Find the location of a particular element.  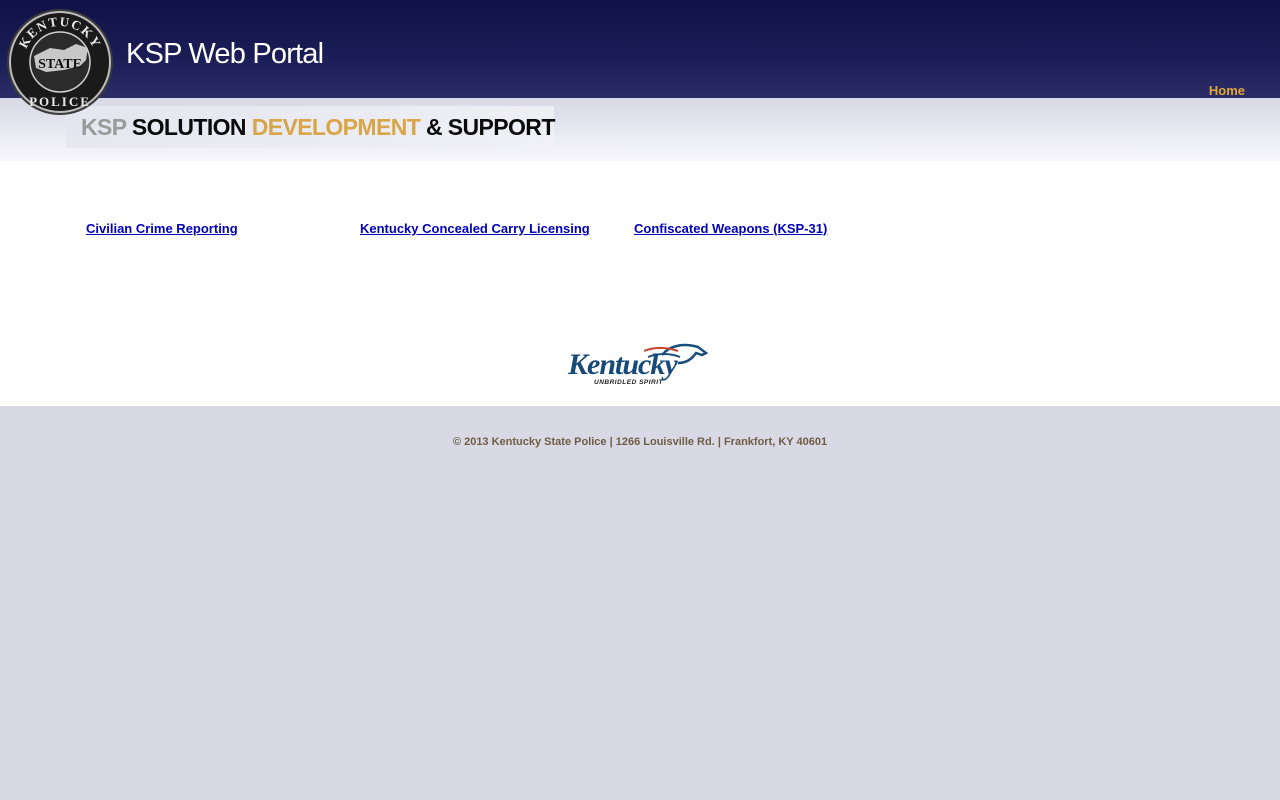

nav-home-link: Home is located at coordinates (1227, 90).